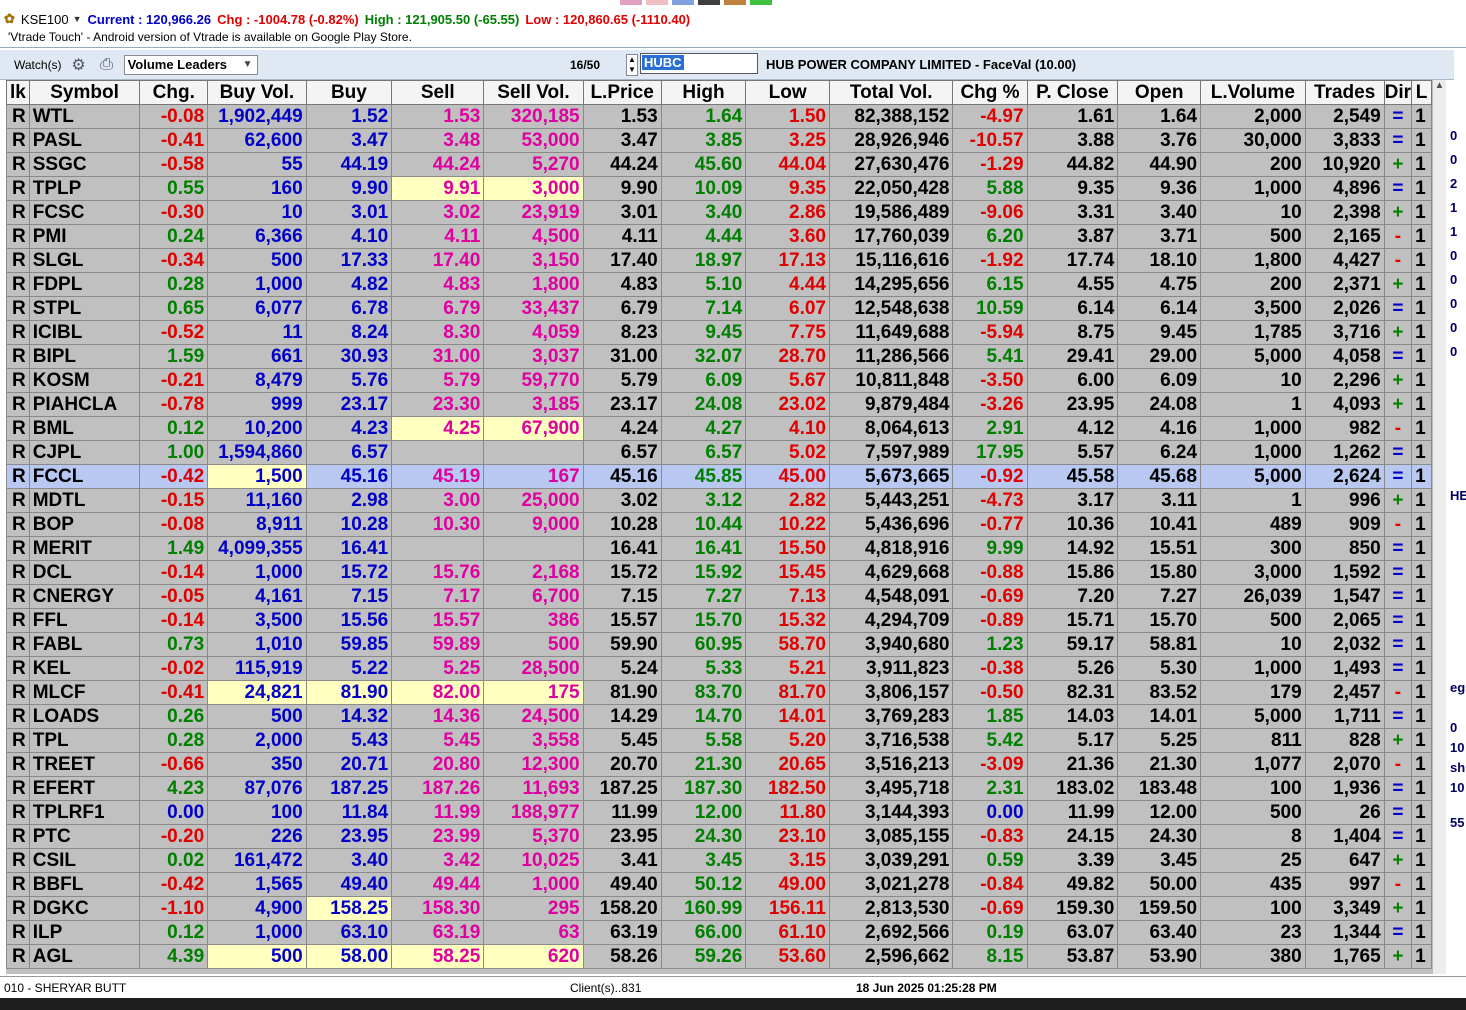 The image size is (1466, 1010). Describe the element at coordinates (438, 92) in the screenshot. I see `column-header: Sell` at that location.